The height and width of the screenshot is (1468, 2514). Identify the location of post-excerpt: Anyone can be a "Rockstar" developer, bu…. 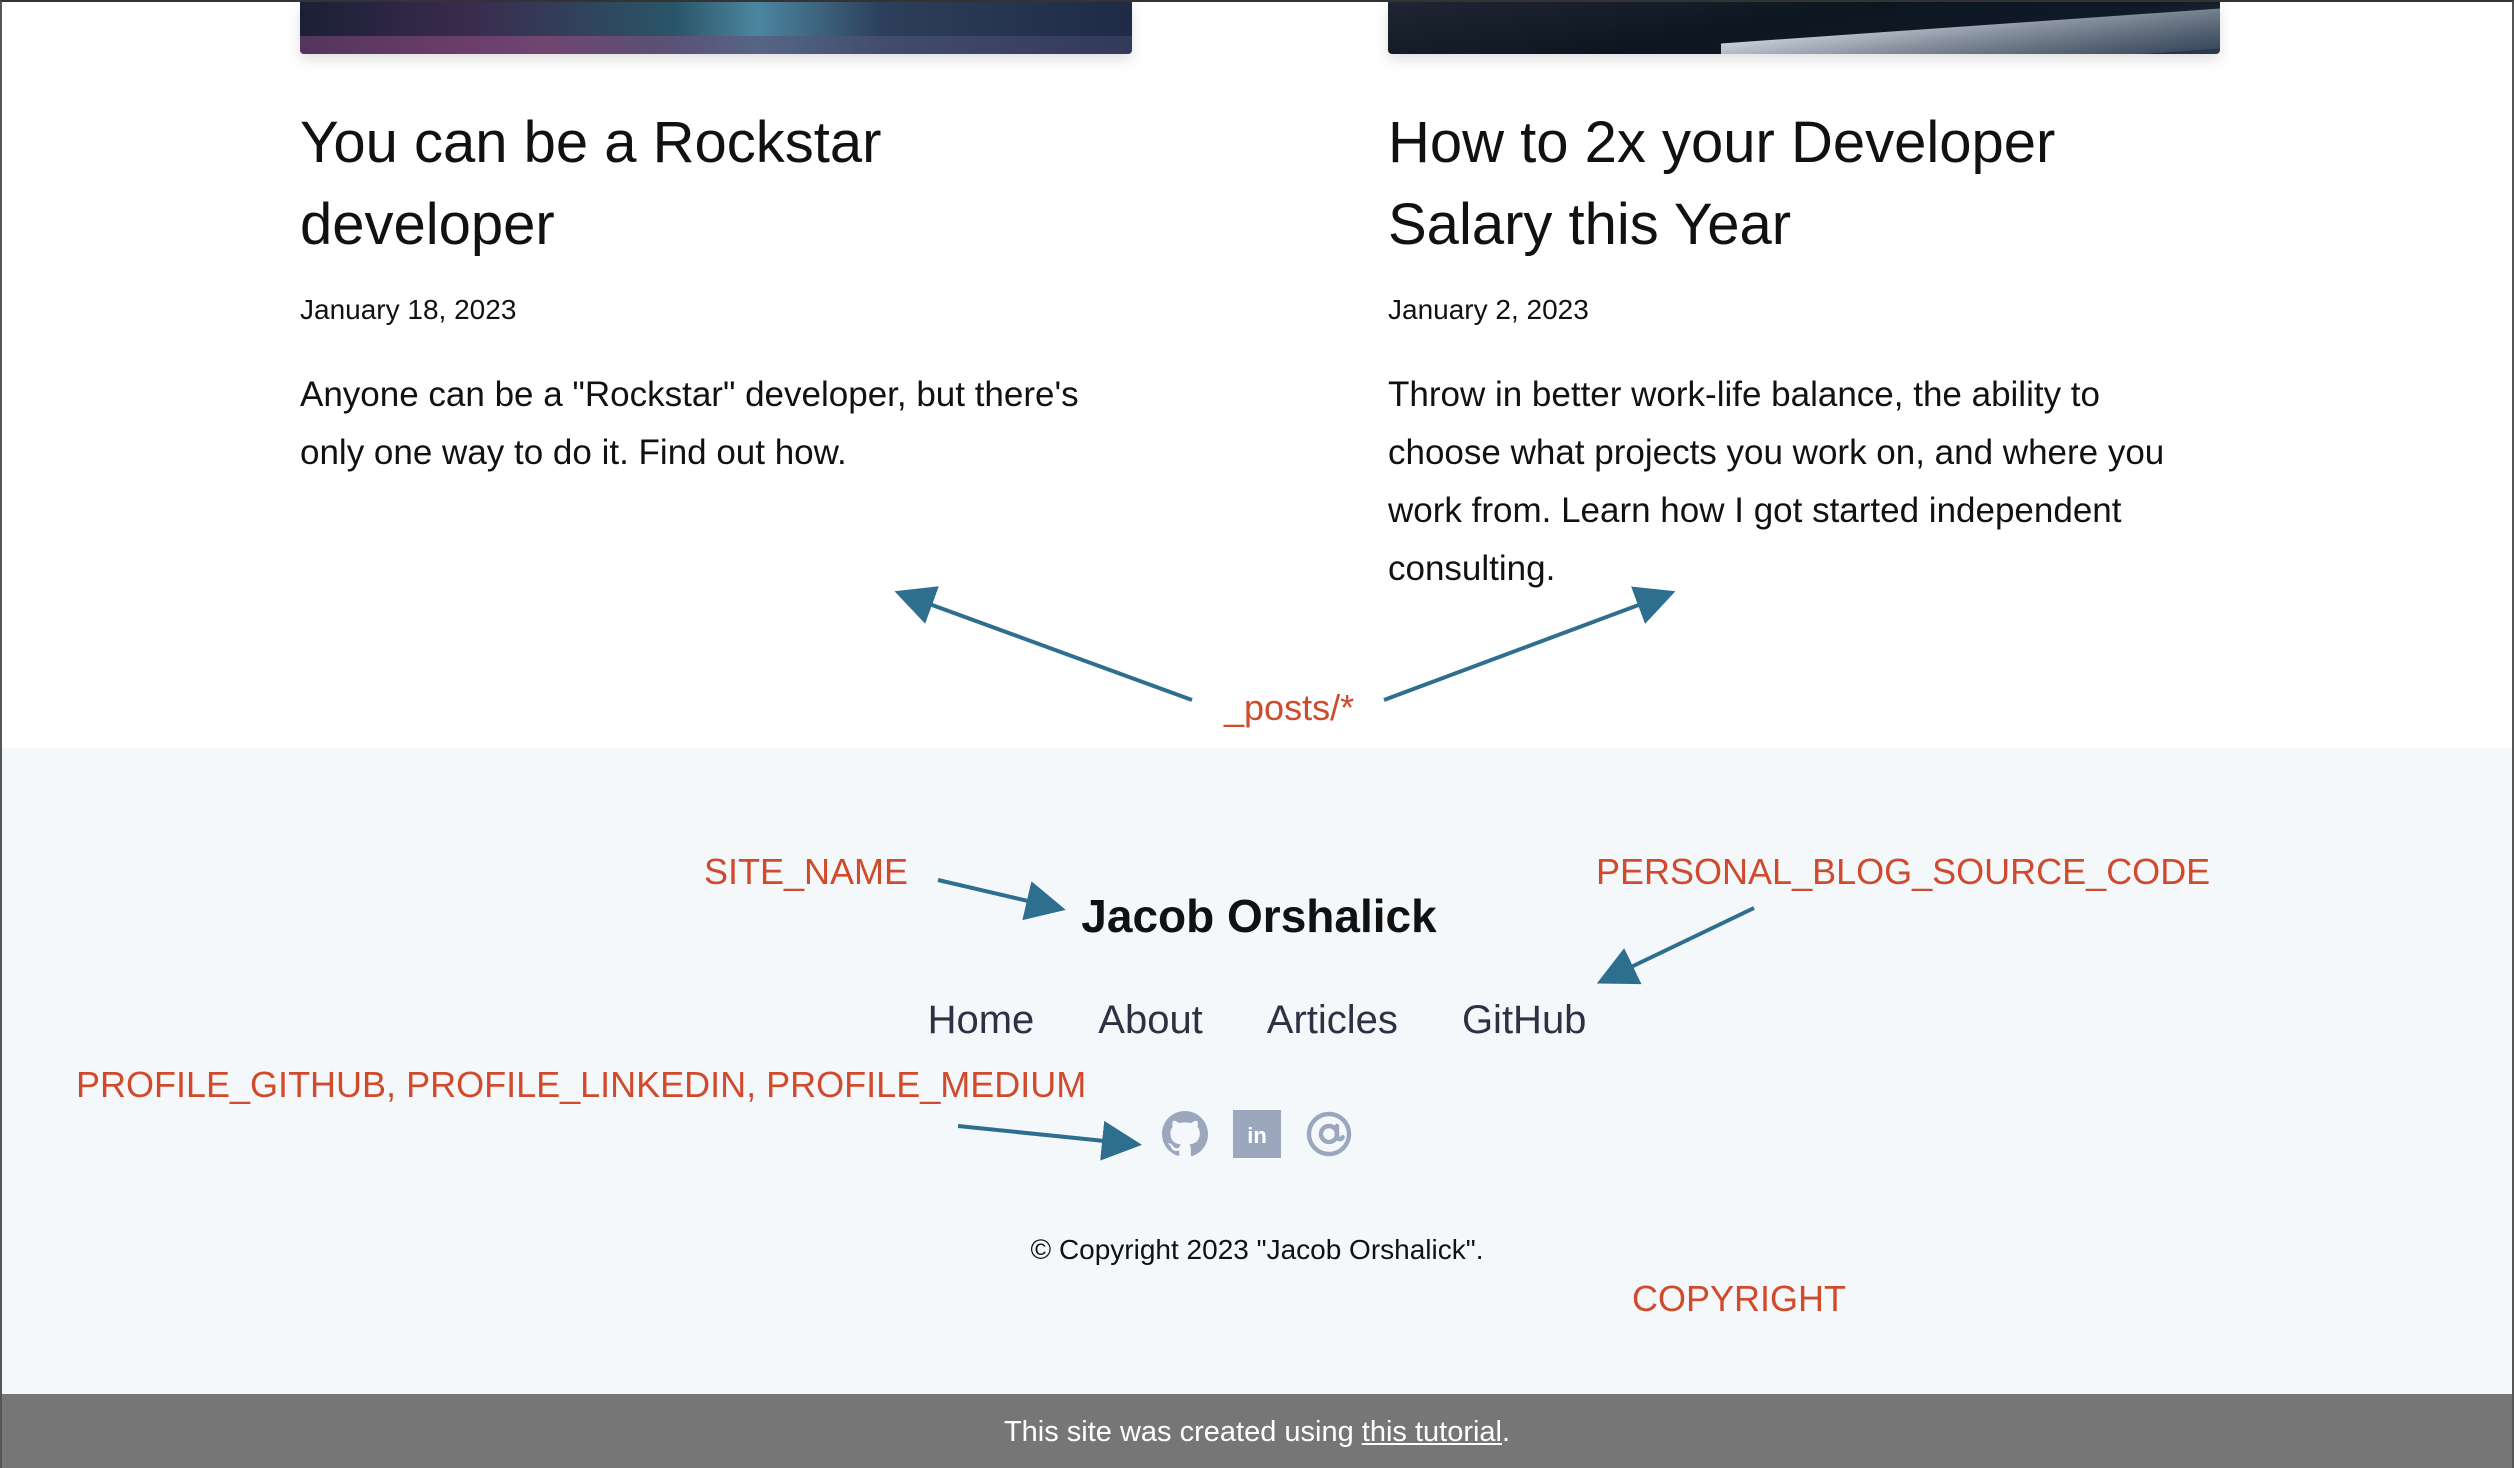
(689, 423).